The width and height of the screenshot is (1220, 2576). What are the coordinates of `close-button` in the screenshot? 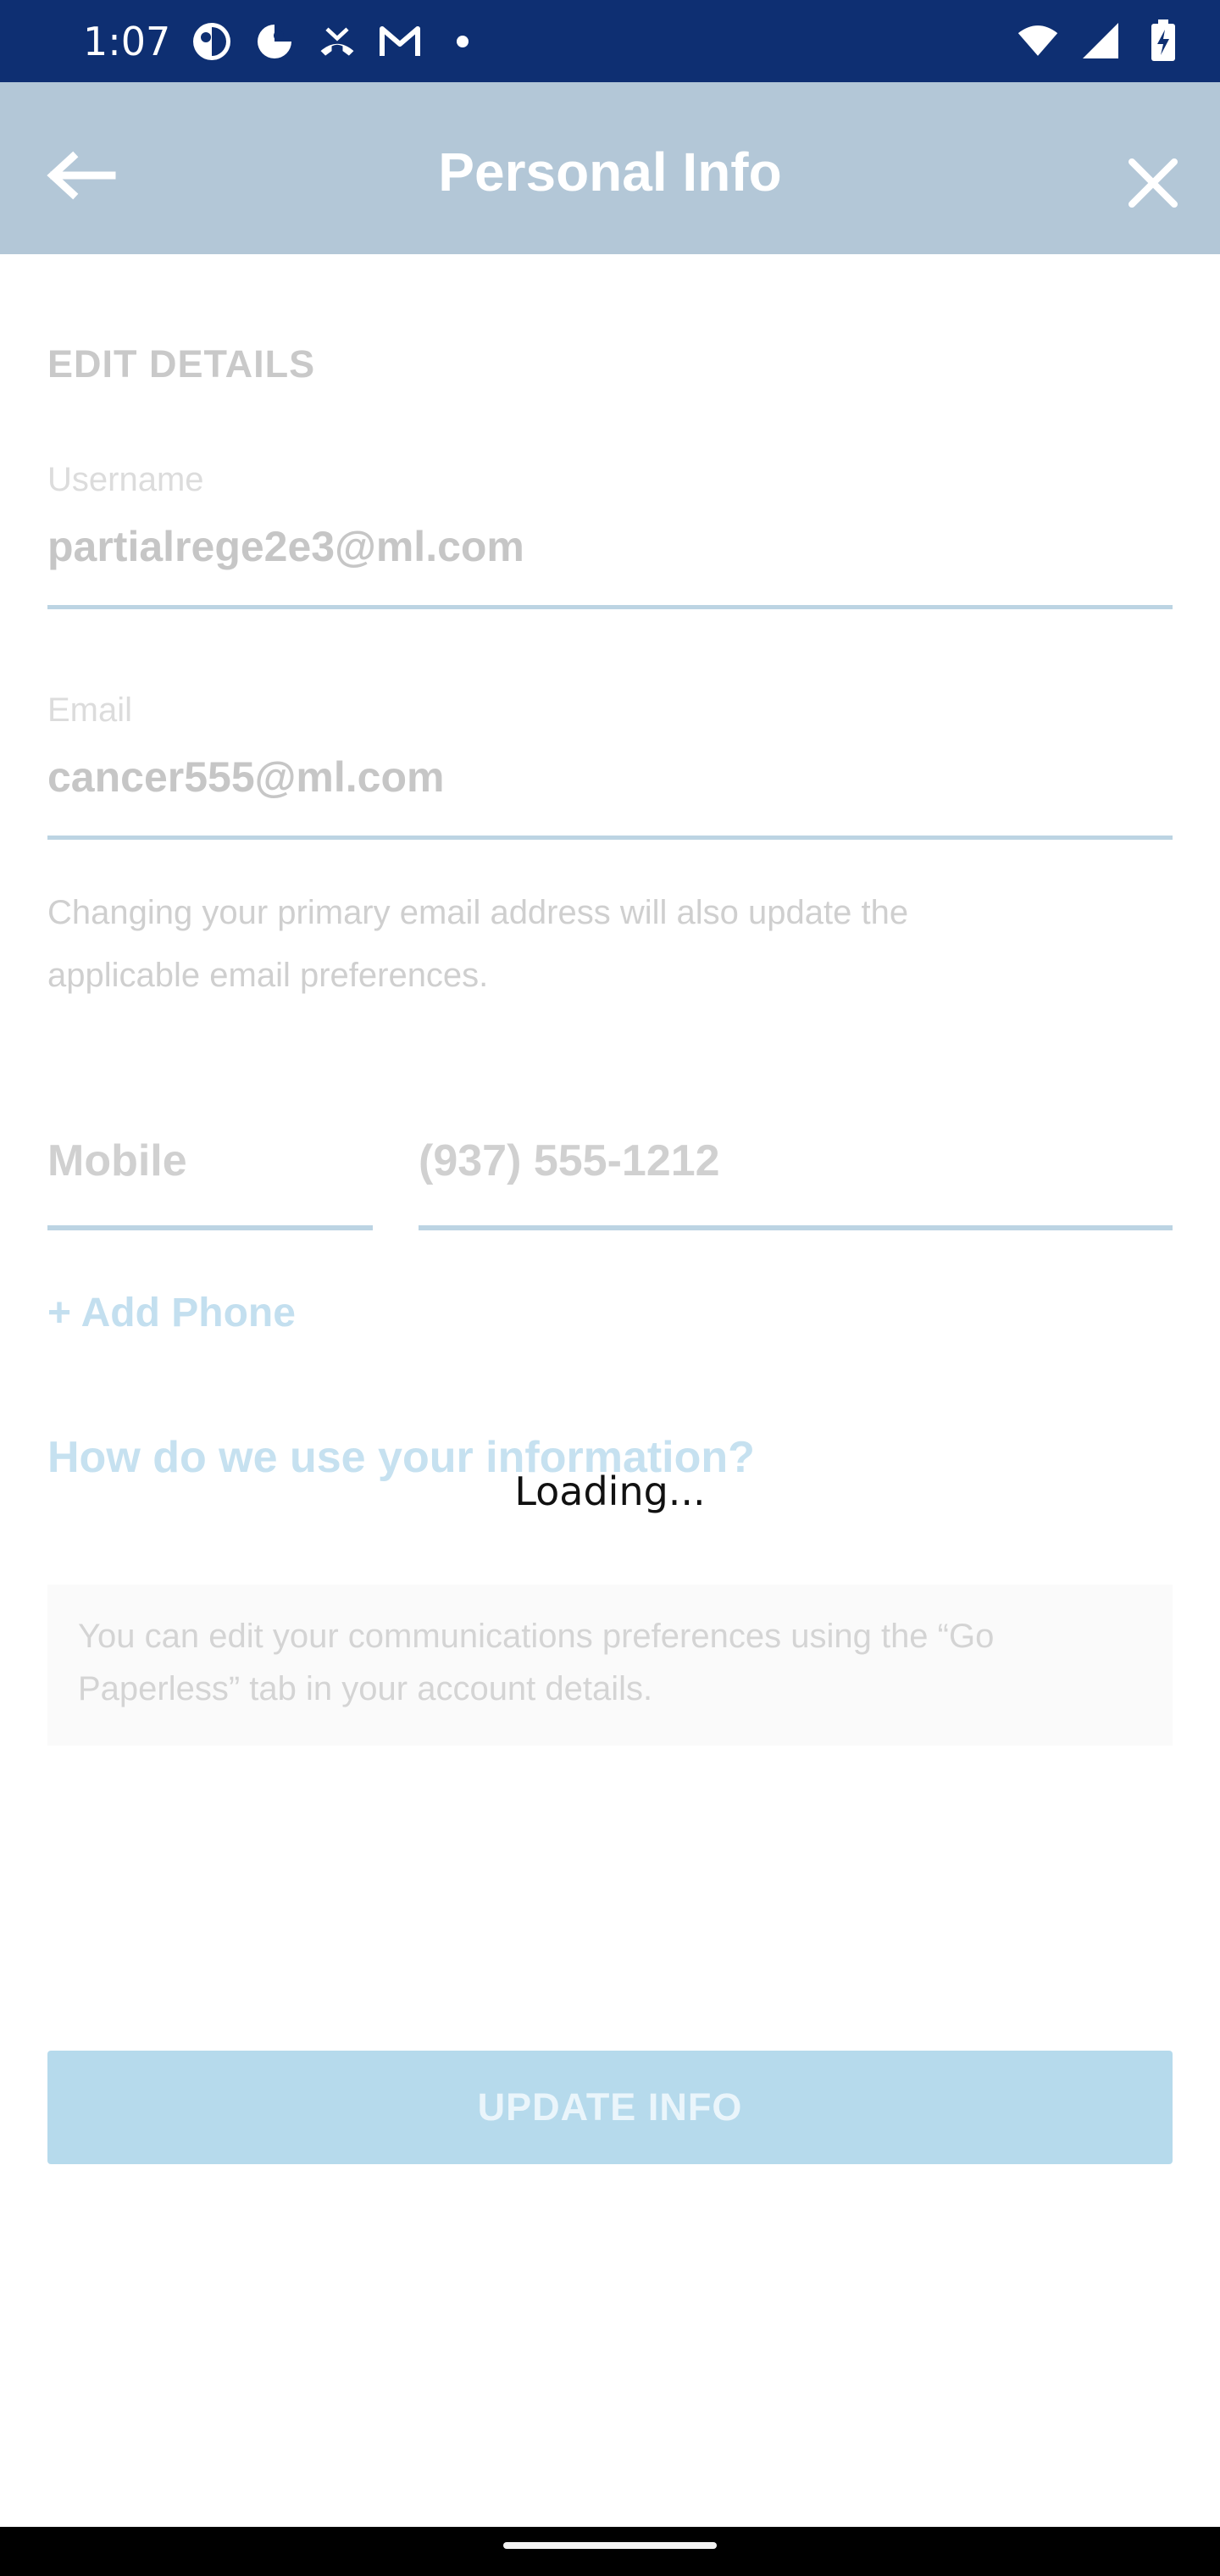 It's located at (1153, 183).